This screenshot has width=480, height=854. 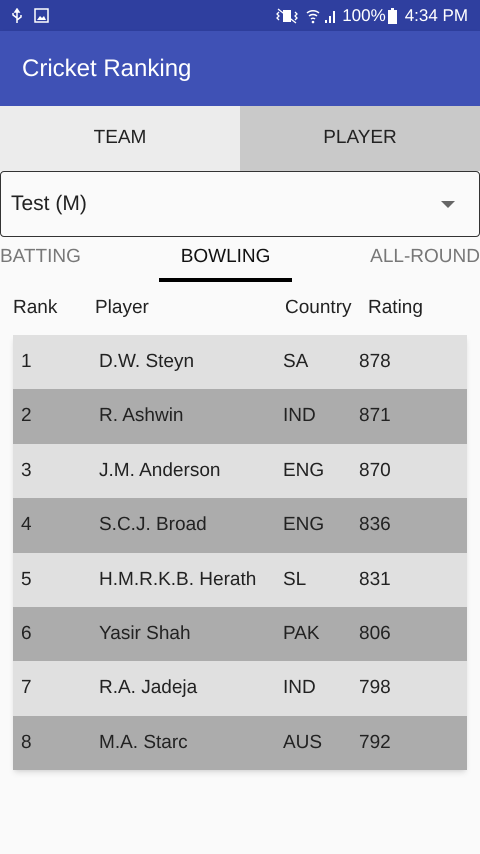 I want to click on table-cell-text: S.C.J. Broad, so click(x=153, y=525).